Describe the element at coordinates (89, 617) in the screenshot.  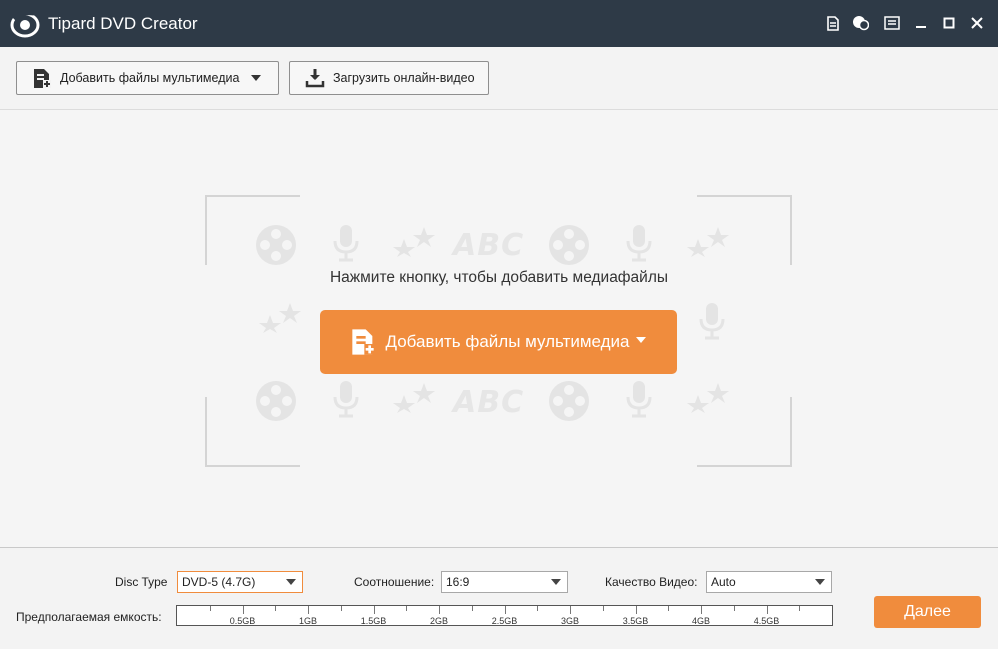
I see `capacity-label: Предполагаемая емкость:` at that location.